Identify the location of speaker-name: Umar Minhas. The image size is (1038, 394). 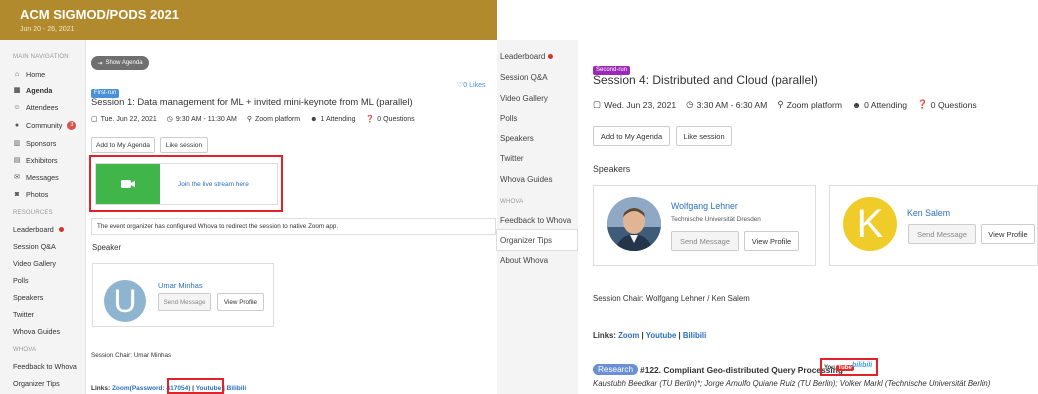
(180, 285).